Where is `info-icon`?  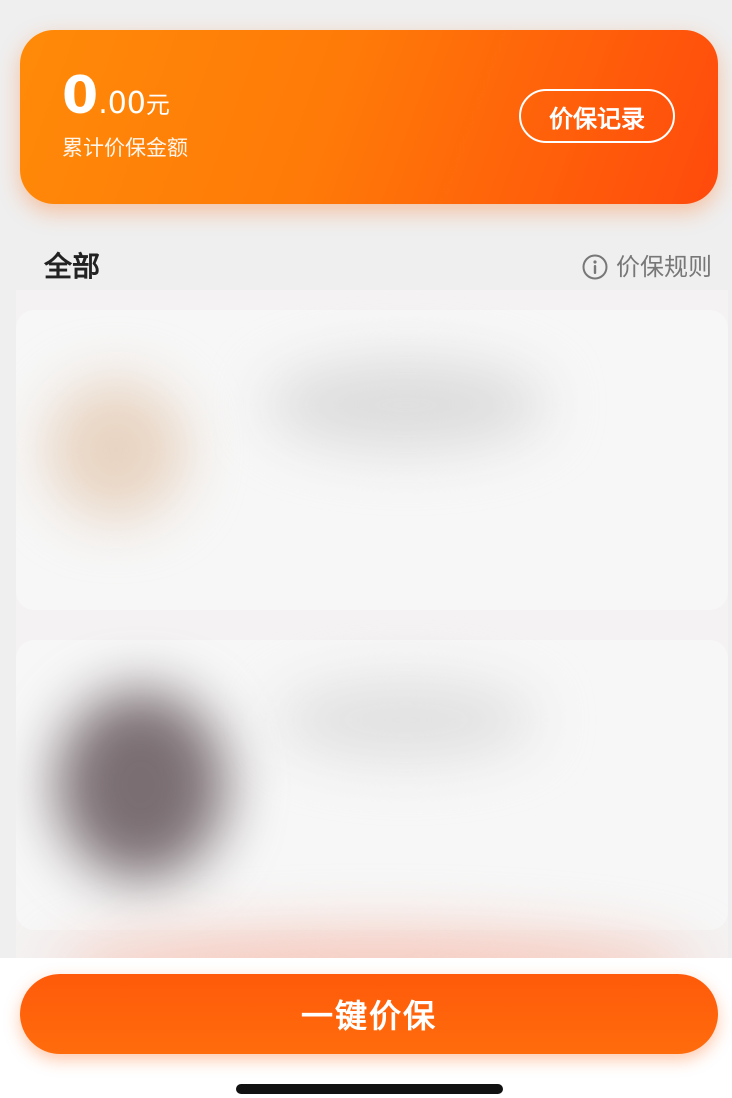 info-icon is located at coordinates (595, 267).